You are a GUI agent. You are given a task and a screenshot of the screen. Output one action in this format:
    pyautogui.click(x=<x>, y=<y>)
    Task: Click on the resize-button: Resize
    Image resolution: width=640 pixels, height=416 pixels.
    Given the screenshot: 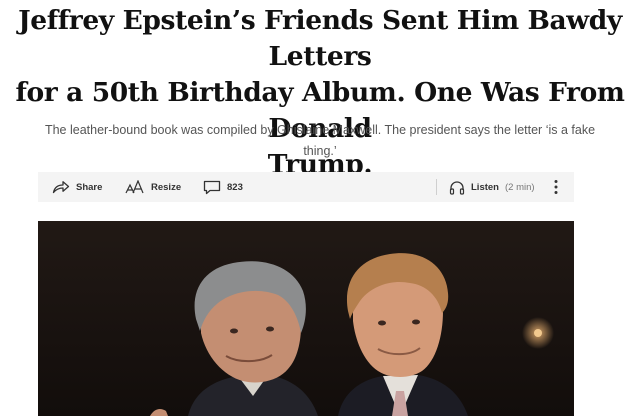 What is the action you would take?
    pyautogui.click(x=153, y=187)
    